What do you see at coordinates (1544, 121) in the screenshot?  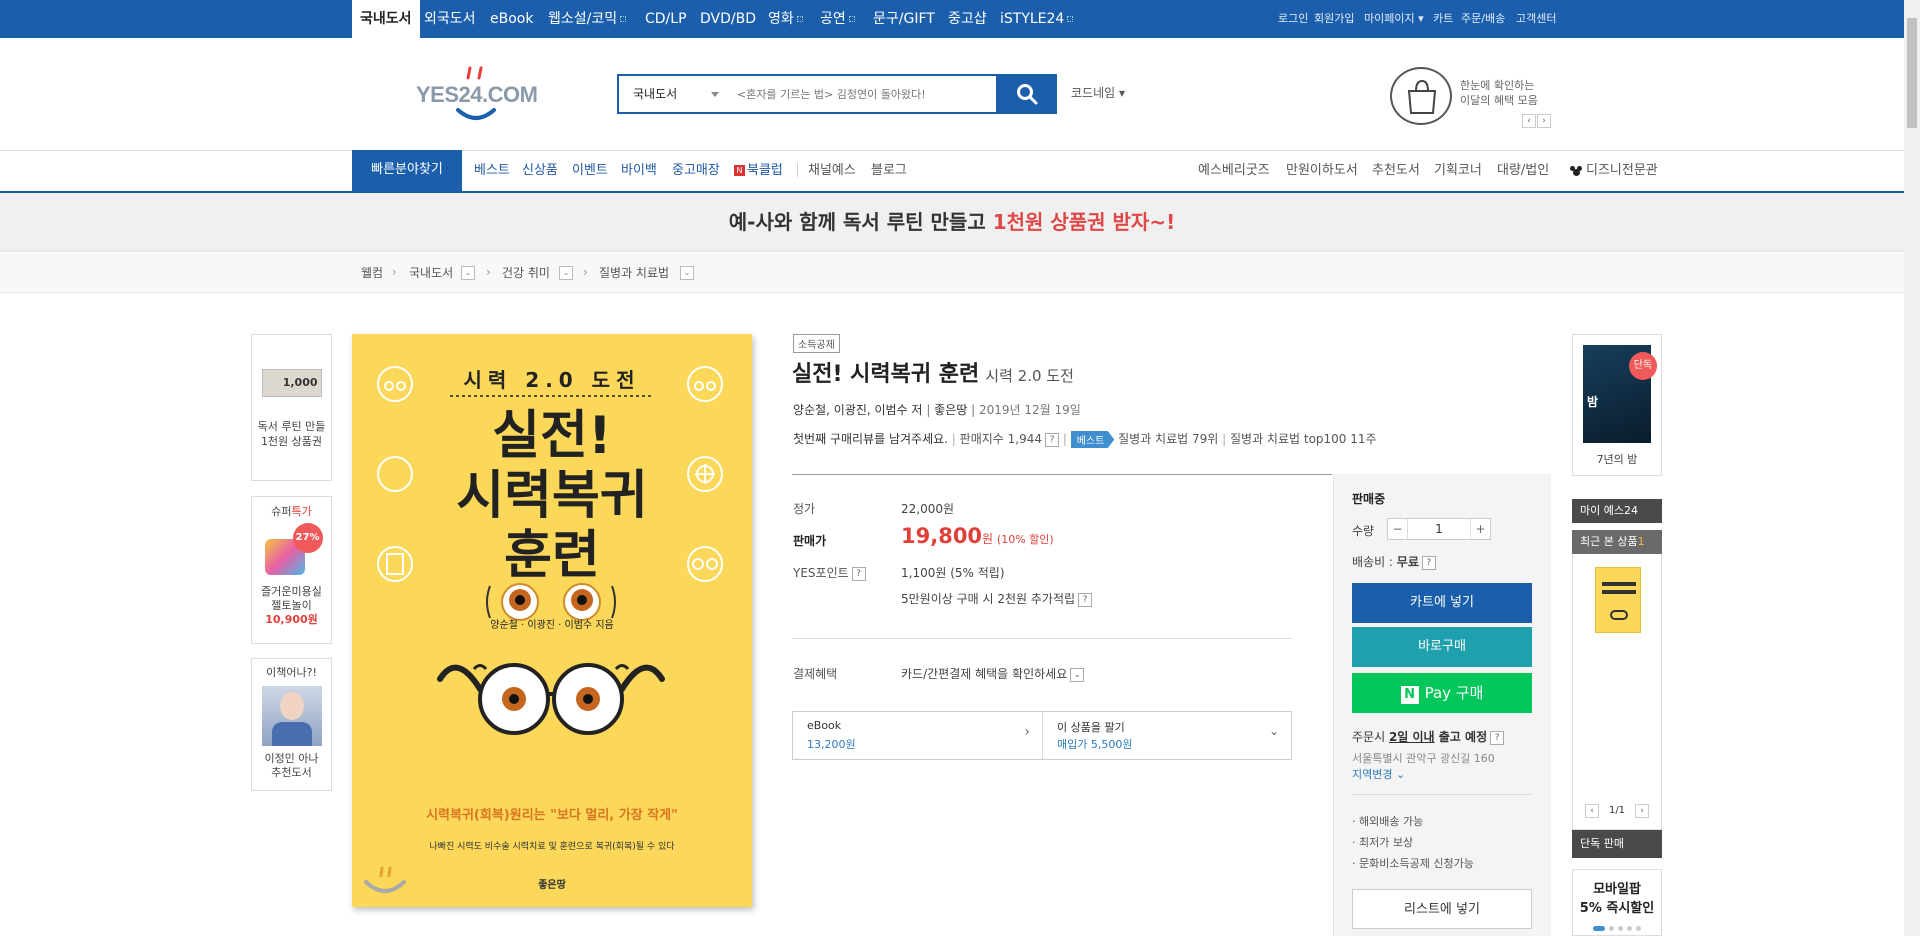 I see `benefit-next-button: ›` at bounding box center [1544, 121].